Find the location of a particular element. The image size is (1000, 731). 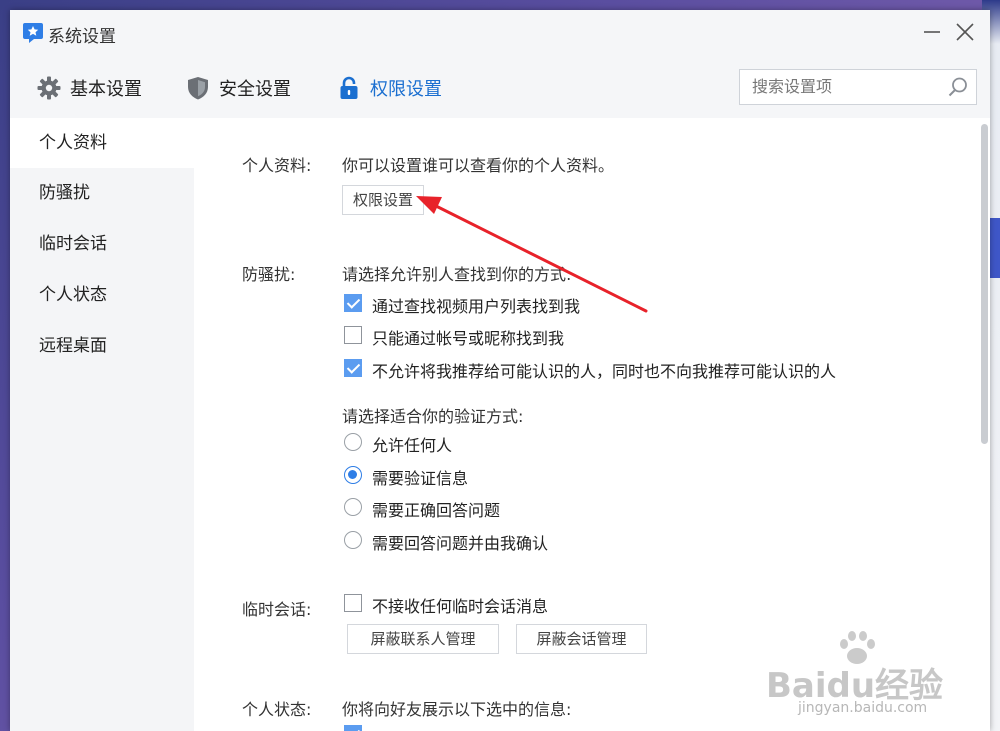

verify-method-prompt: 请选择适合你的验证方式: is located at coordinates (433, 416).